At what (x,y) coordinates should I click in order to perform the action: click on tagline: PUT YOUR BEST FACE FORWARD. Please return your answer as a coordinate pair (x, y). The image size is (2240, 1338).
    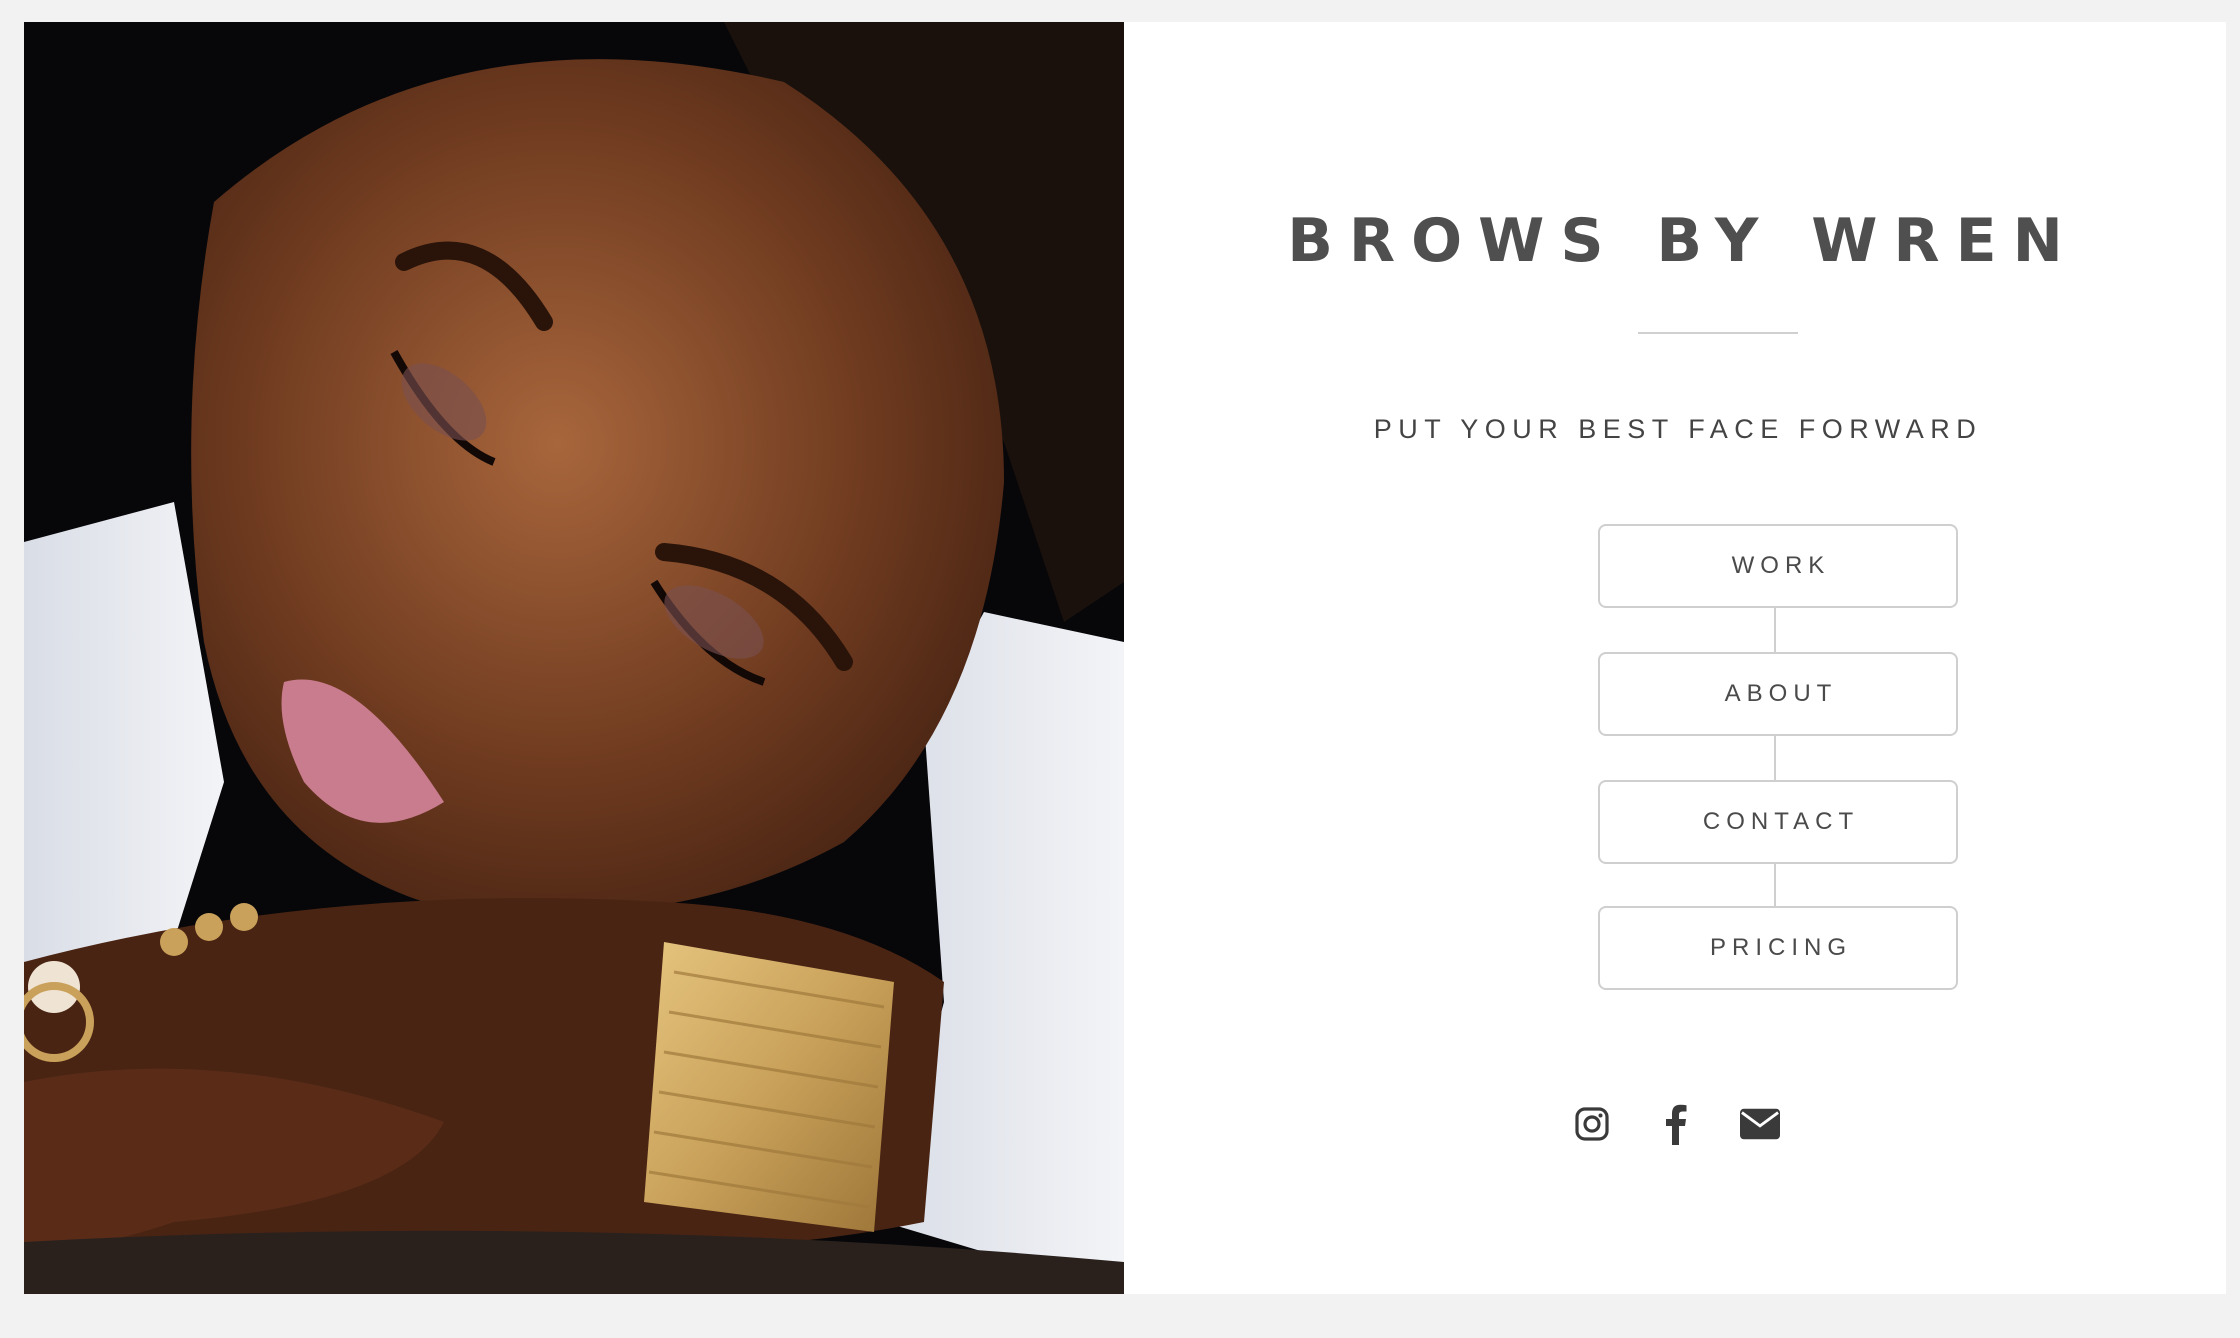
    Looking at the image, I should click on (1678, 429).